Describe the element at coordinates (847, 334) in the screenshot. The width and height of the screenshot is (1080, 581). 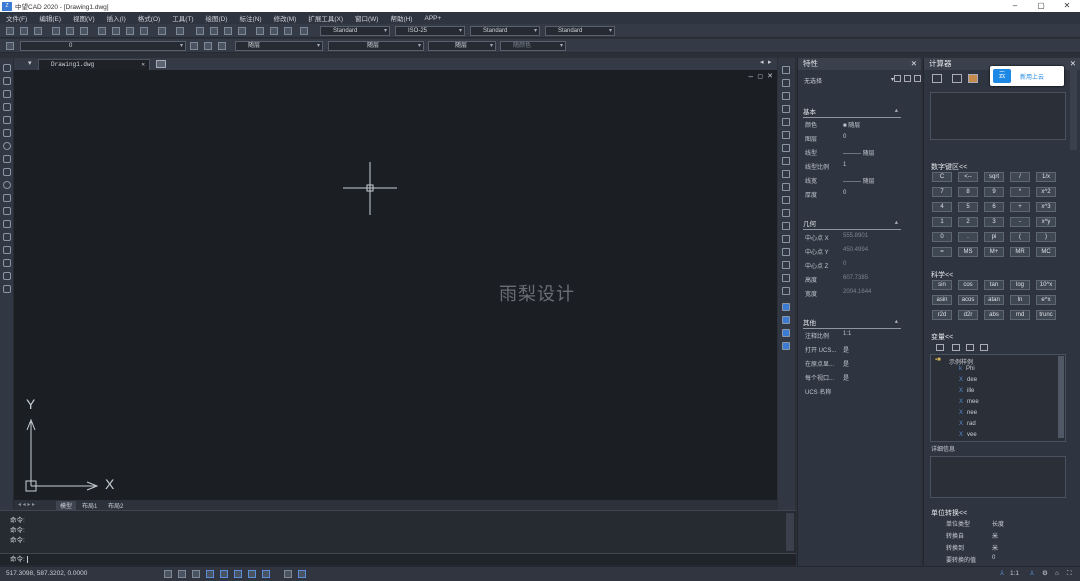
I see `prop-value: 1:1` at that location.